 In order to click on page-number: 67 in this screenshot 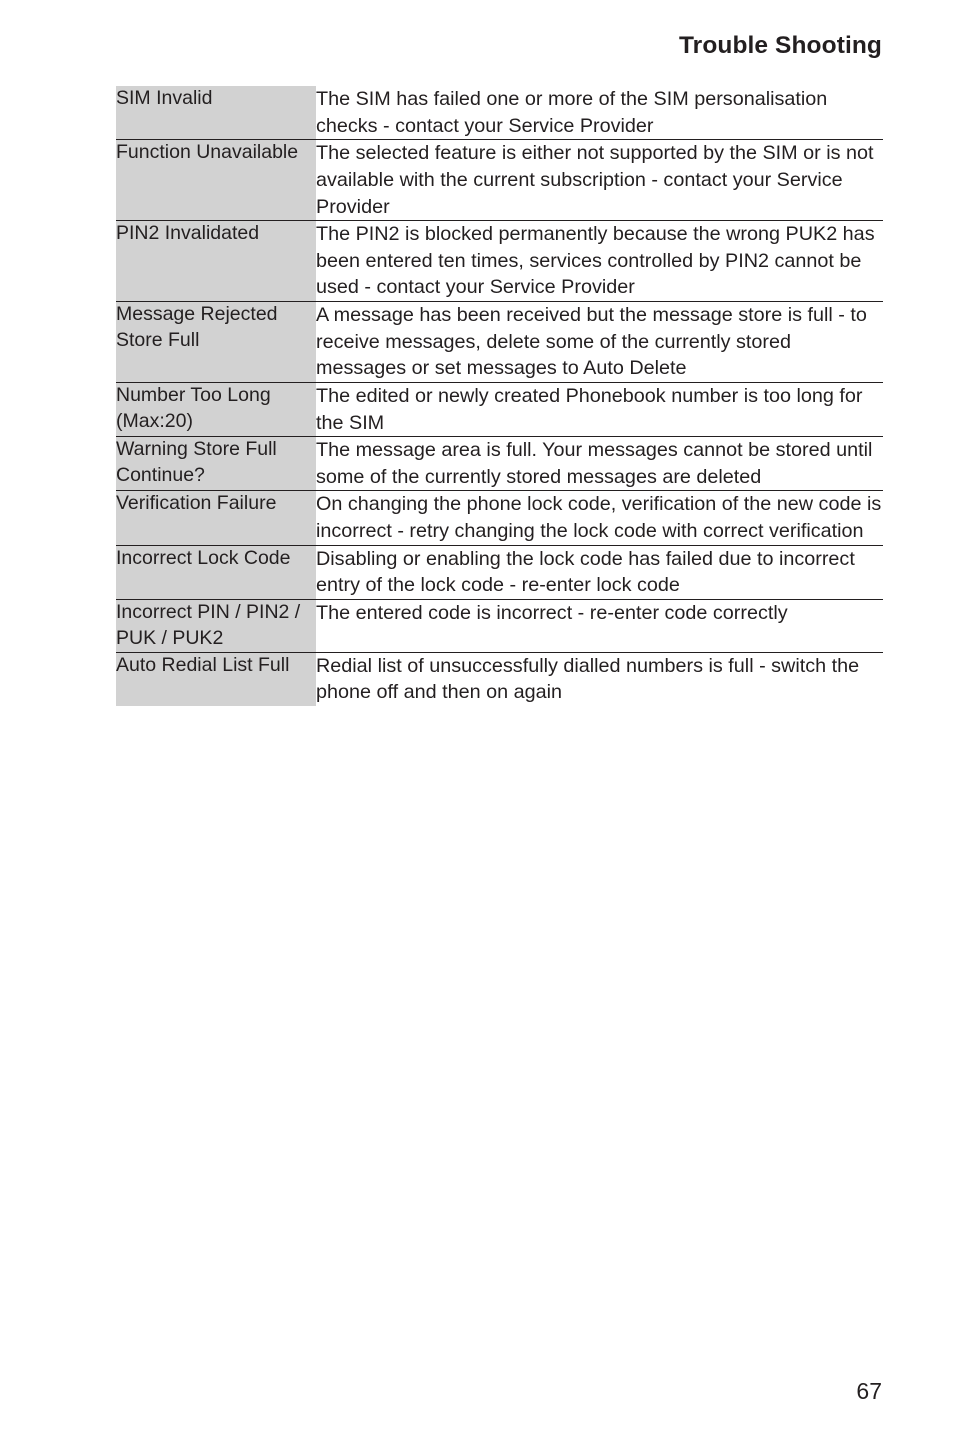, I will do `click(869, 1391)`.